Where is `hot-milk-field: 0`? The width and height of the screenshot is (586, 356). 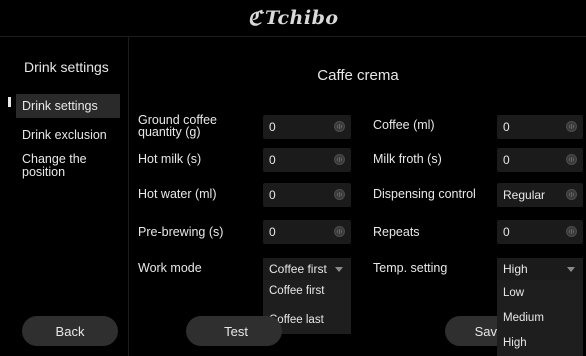 hot-milk-field: 0 is located at coordinates (307, 160).